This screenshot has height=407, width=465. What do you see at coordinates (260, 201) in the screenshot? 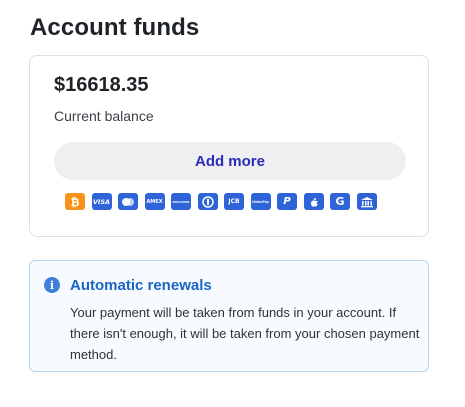
I see `unionpay-icon: UnionPay` at bounding box center [260, 201].